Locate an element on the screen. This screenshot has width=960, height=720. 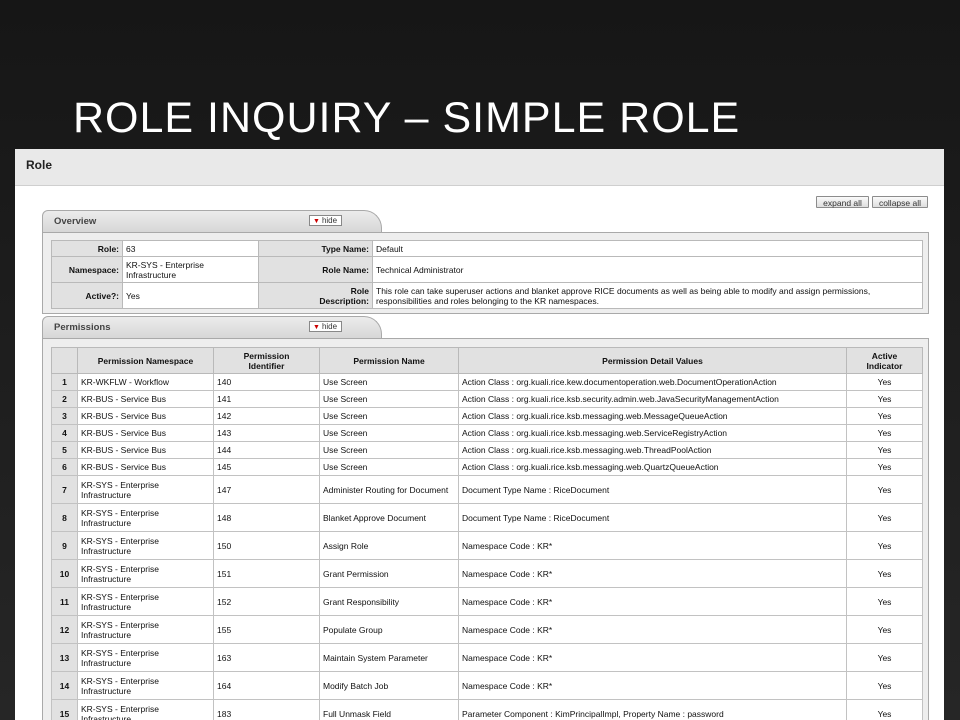
type-name-value: Default is located at coordinates (647, 248).